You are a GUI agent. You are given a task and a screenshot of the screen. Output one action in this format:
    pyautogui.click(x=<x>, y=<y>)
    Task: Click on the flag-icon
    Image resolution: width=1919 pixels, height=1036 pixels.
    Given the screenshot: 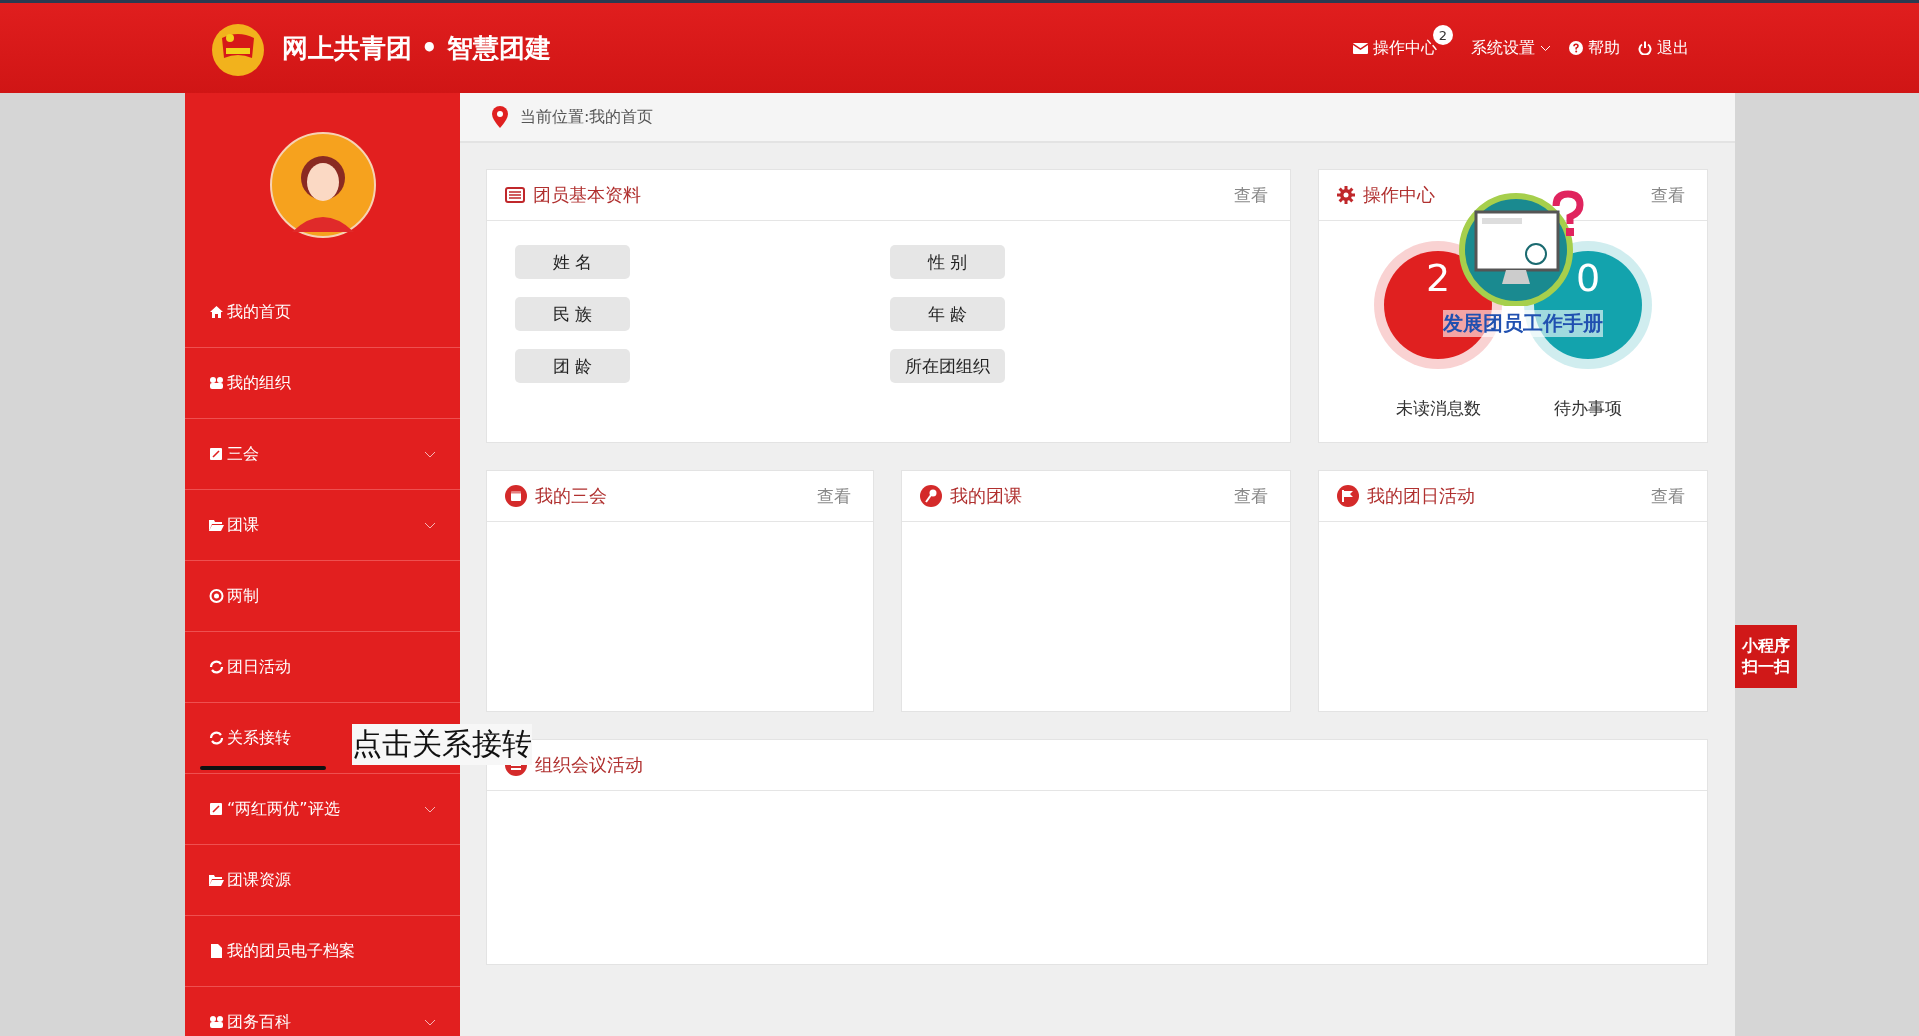 What is the action you would take?
    pyautogui.click(x=1348, y=496)
    